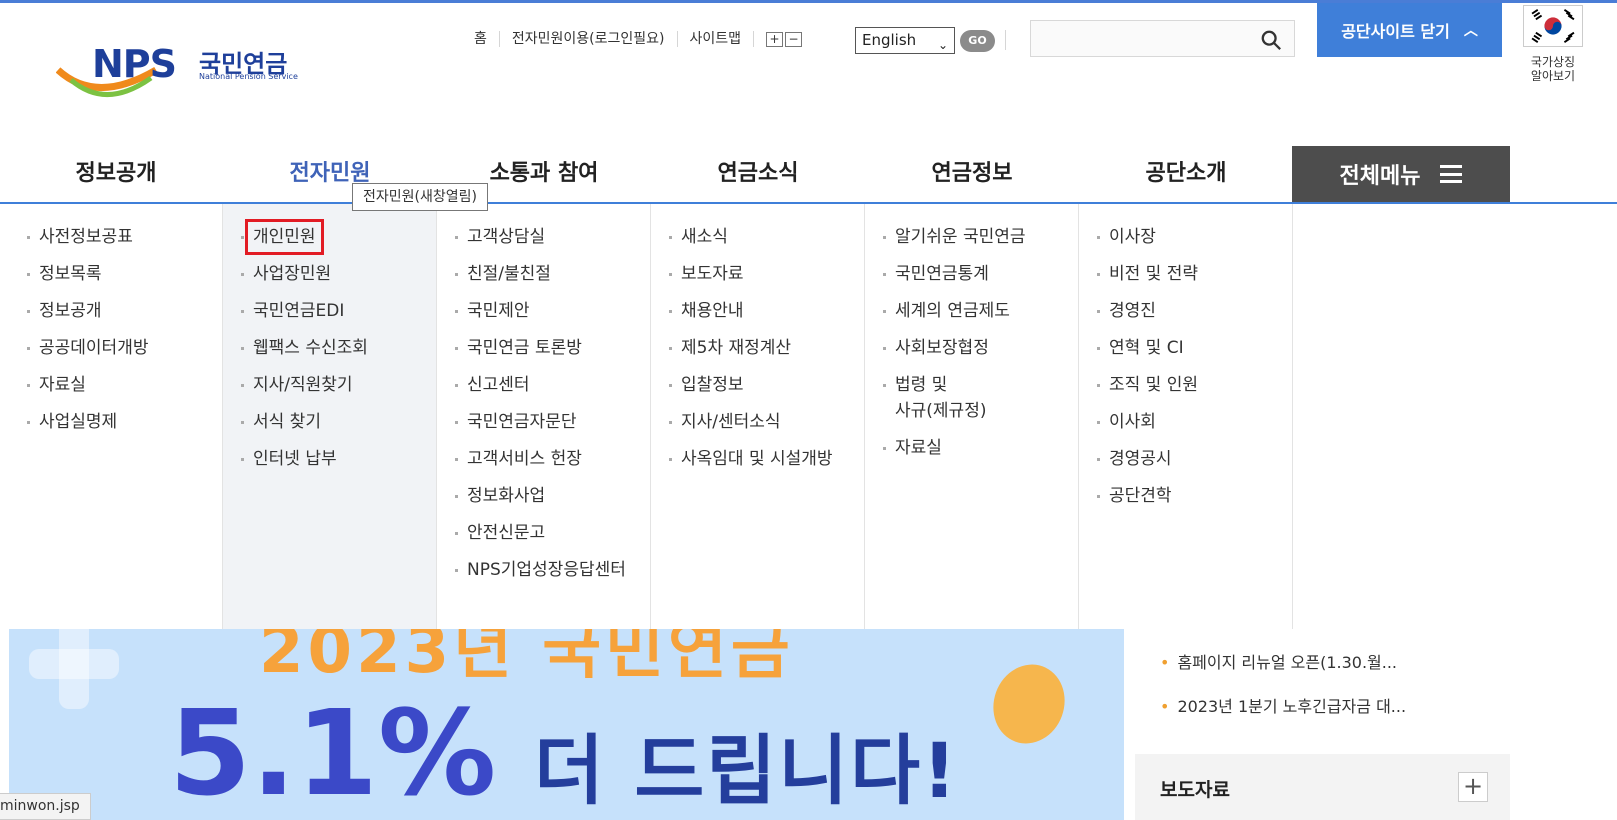 This screenshot has height=820, width=1617. I want to click on zoom-out-button: −, so click(794, 39).